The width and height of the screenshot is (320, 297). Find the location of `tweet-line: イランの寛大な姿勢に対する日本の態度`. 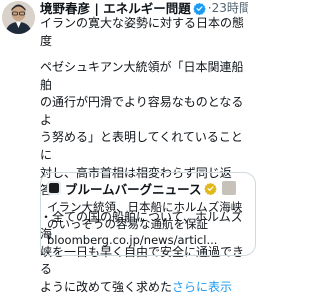

tweet-line: イランの寛大な姿勢に対する日本の態度 is located at coordinates (142, 32).